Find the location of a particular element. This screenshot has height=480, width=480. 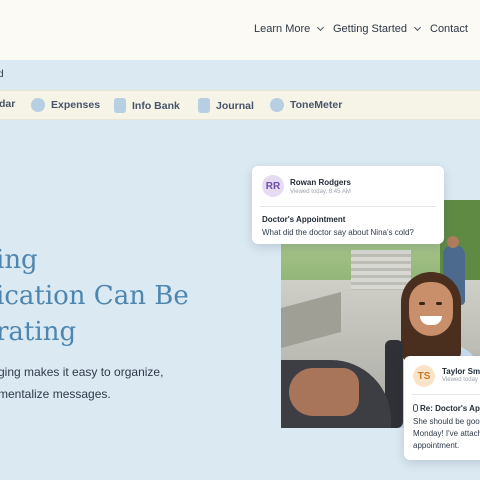

feature-journal-label: Journal is located at coordinates (235, 105).